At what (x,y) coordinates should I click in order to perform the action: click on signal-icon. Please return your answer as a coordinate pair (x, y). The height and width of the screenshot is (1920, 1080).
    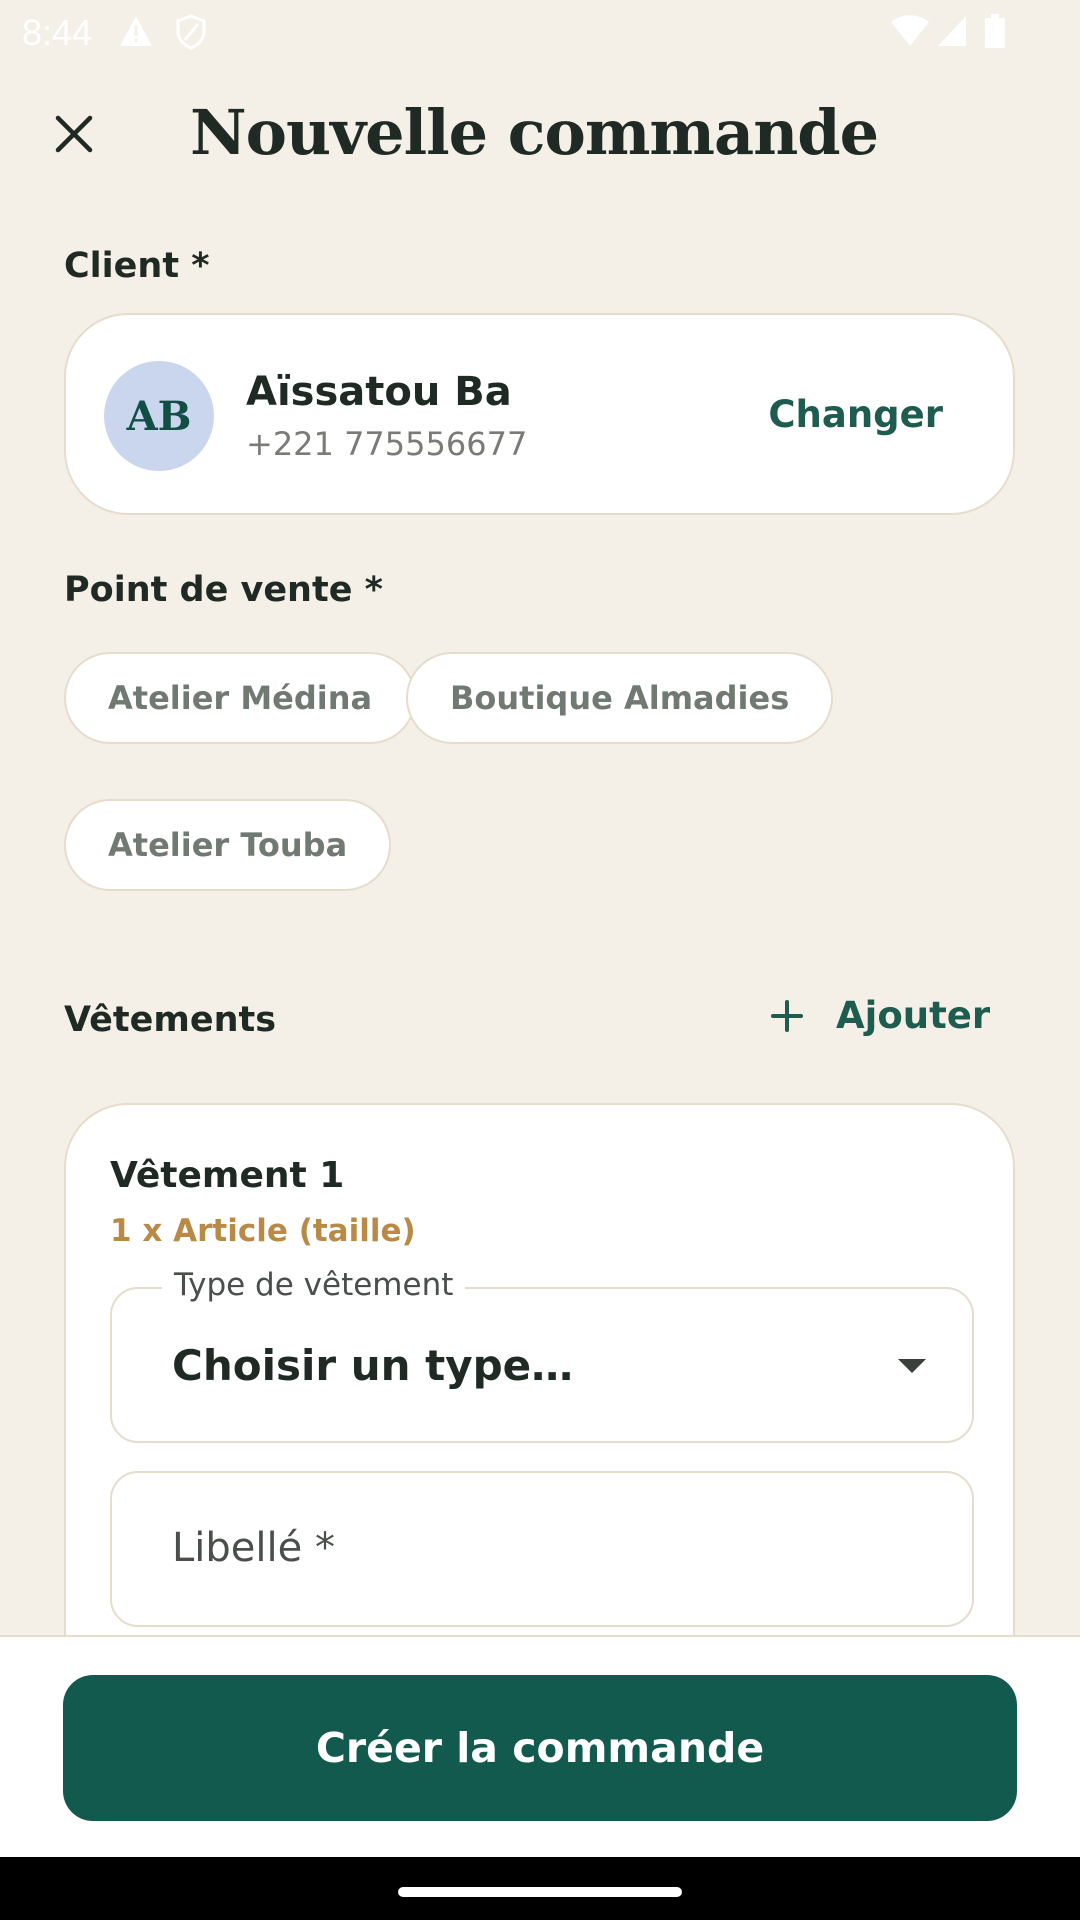
    Looking at the image, I should click on (952, 35).